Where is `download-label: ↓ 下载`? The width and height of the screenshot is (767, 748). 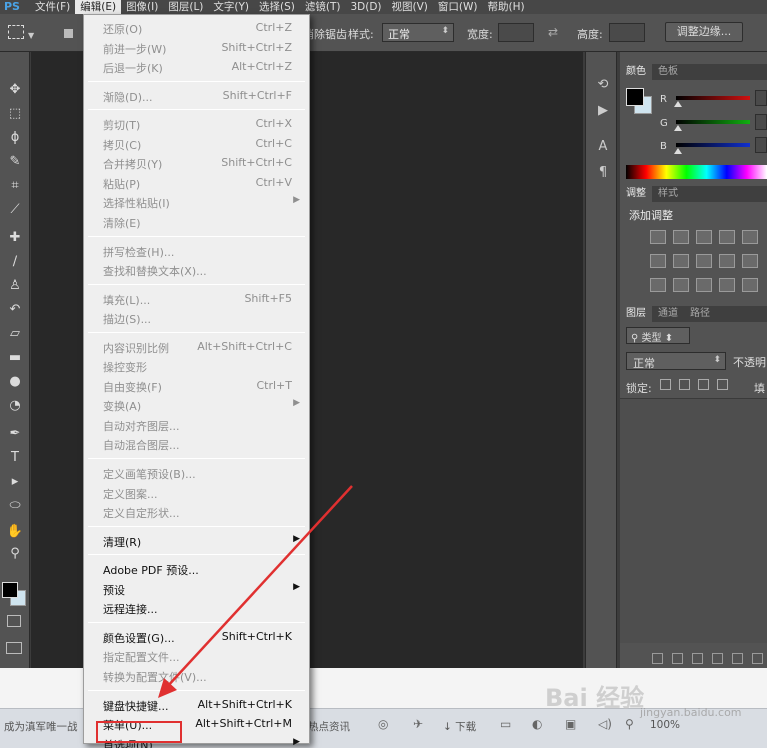 download-label: ↓ 下载 is located at coordinates (459, 726).